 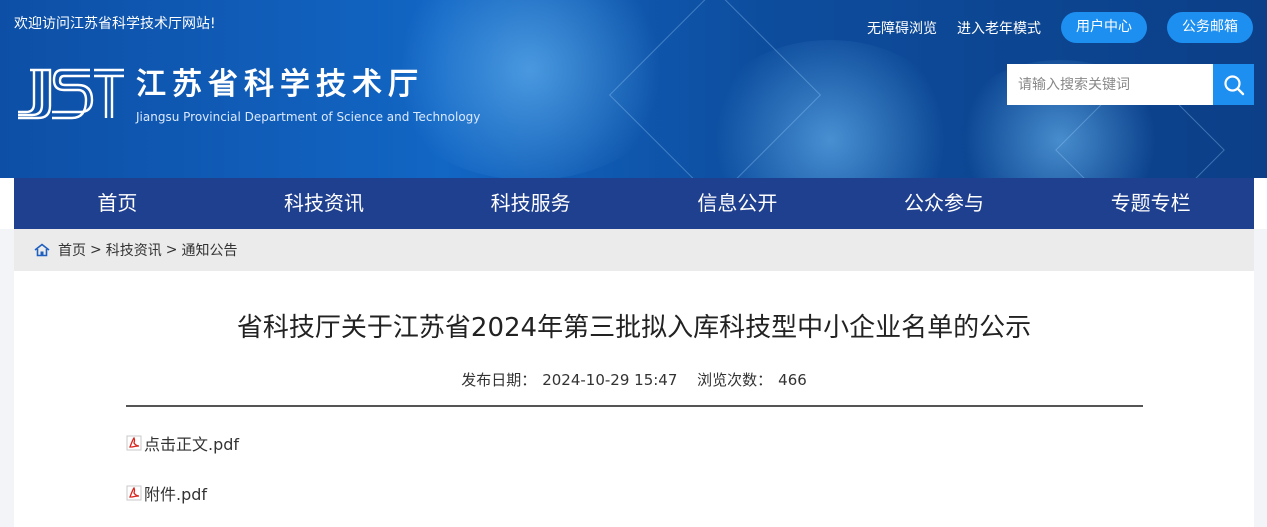 What do you see at coordinates (634, 328) in the screenshot?
I see `article-title: 省科技厅关于江苏省2024年第三批拟入库科技型中小企业名单的公示` at bounding box center [634, 328].